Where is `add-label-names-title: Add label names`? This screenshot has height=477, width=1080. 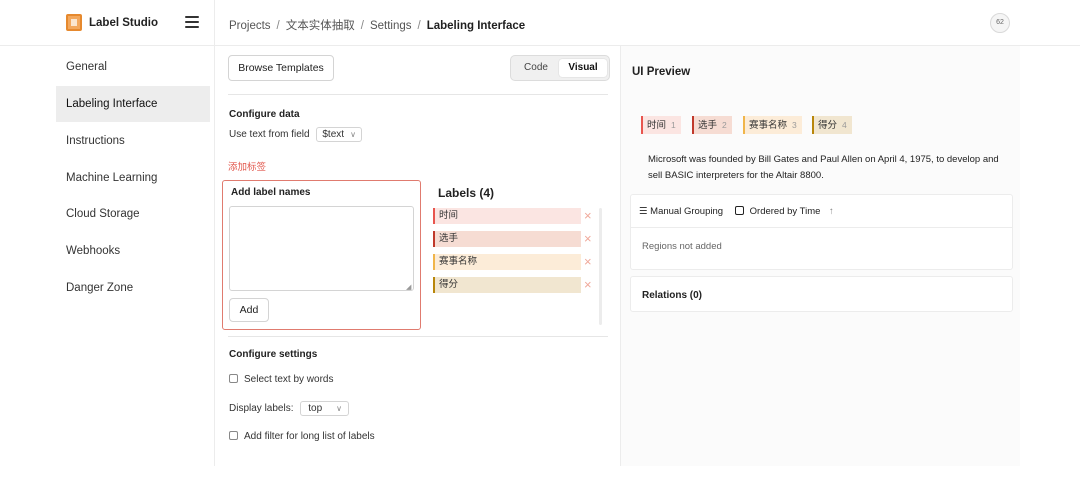
add-label-names-title: Add label names is located at coordinates (271, 192).